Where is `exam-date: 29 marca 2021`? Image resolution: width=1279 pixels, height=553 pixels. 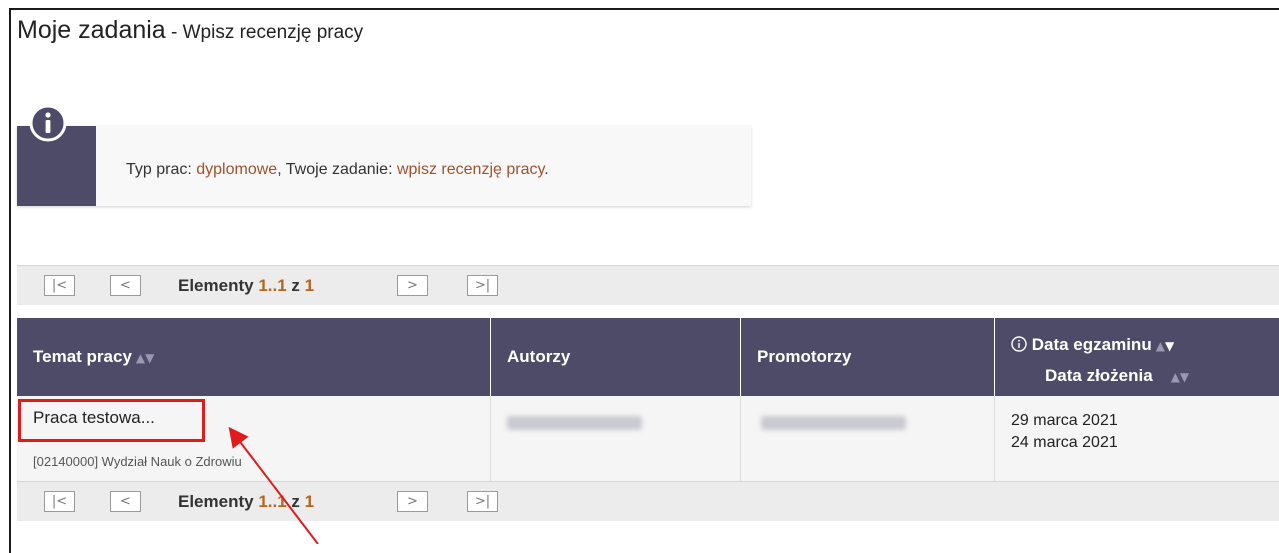
exam-date: 29 marca 2021 is located at coordinates (1064, 420).